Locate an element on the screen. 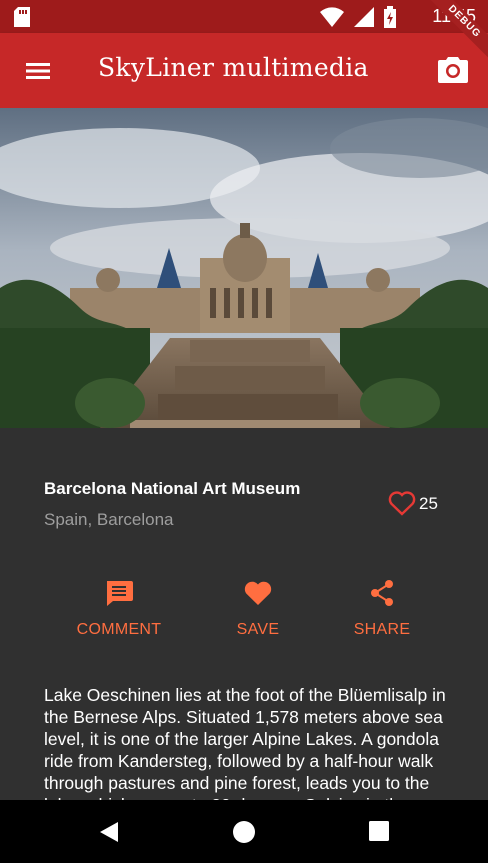  battery-charging-icon is located at coordinates (390, 17).